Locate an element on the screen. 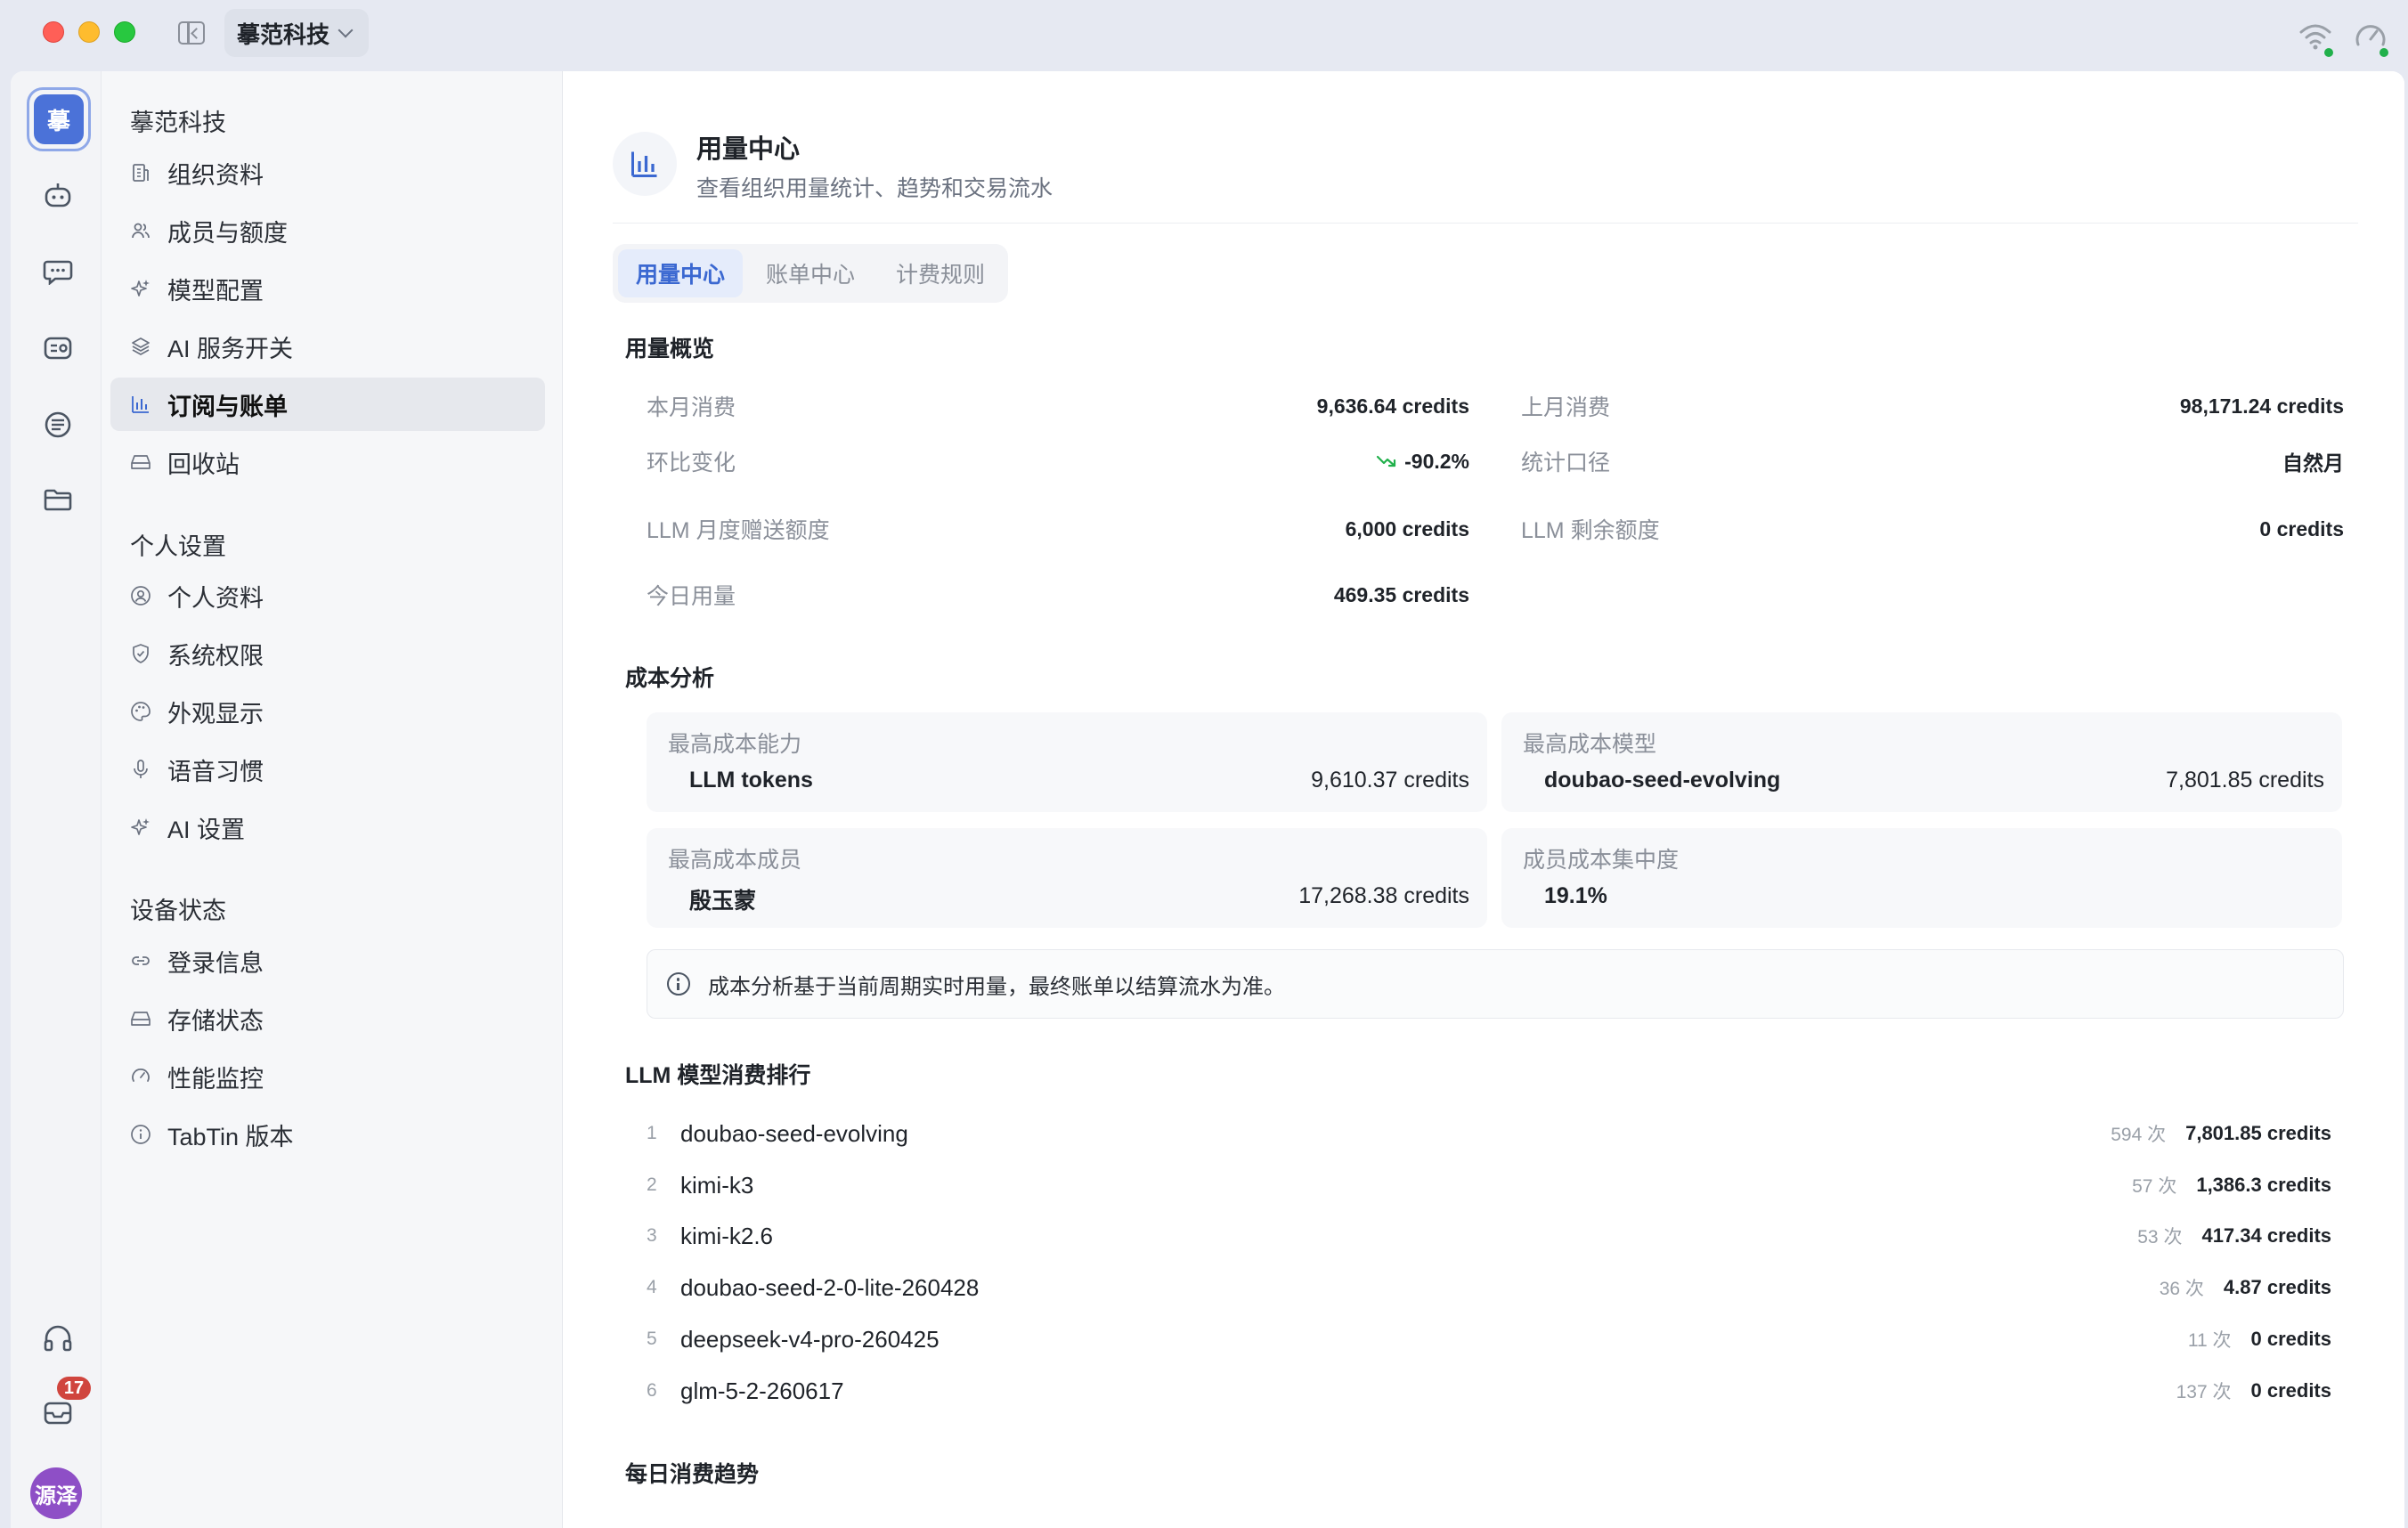 This screenshot has height=1528, width=2408. microphone-icon is located at coordinates (141, 769).